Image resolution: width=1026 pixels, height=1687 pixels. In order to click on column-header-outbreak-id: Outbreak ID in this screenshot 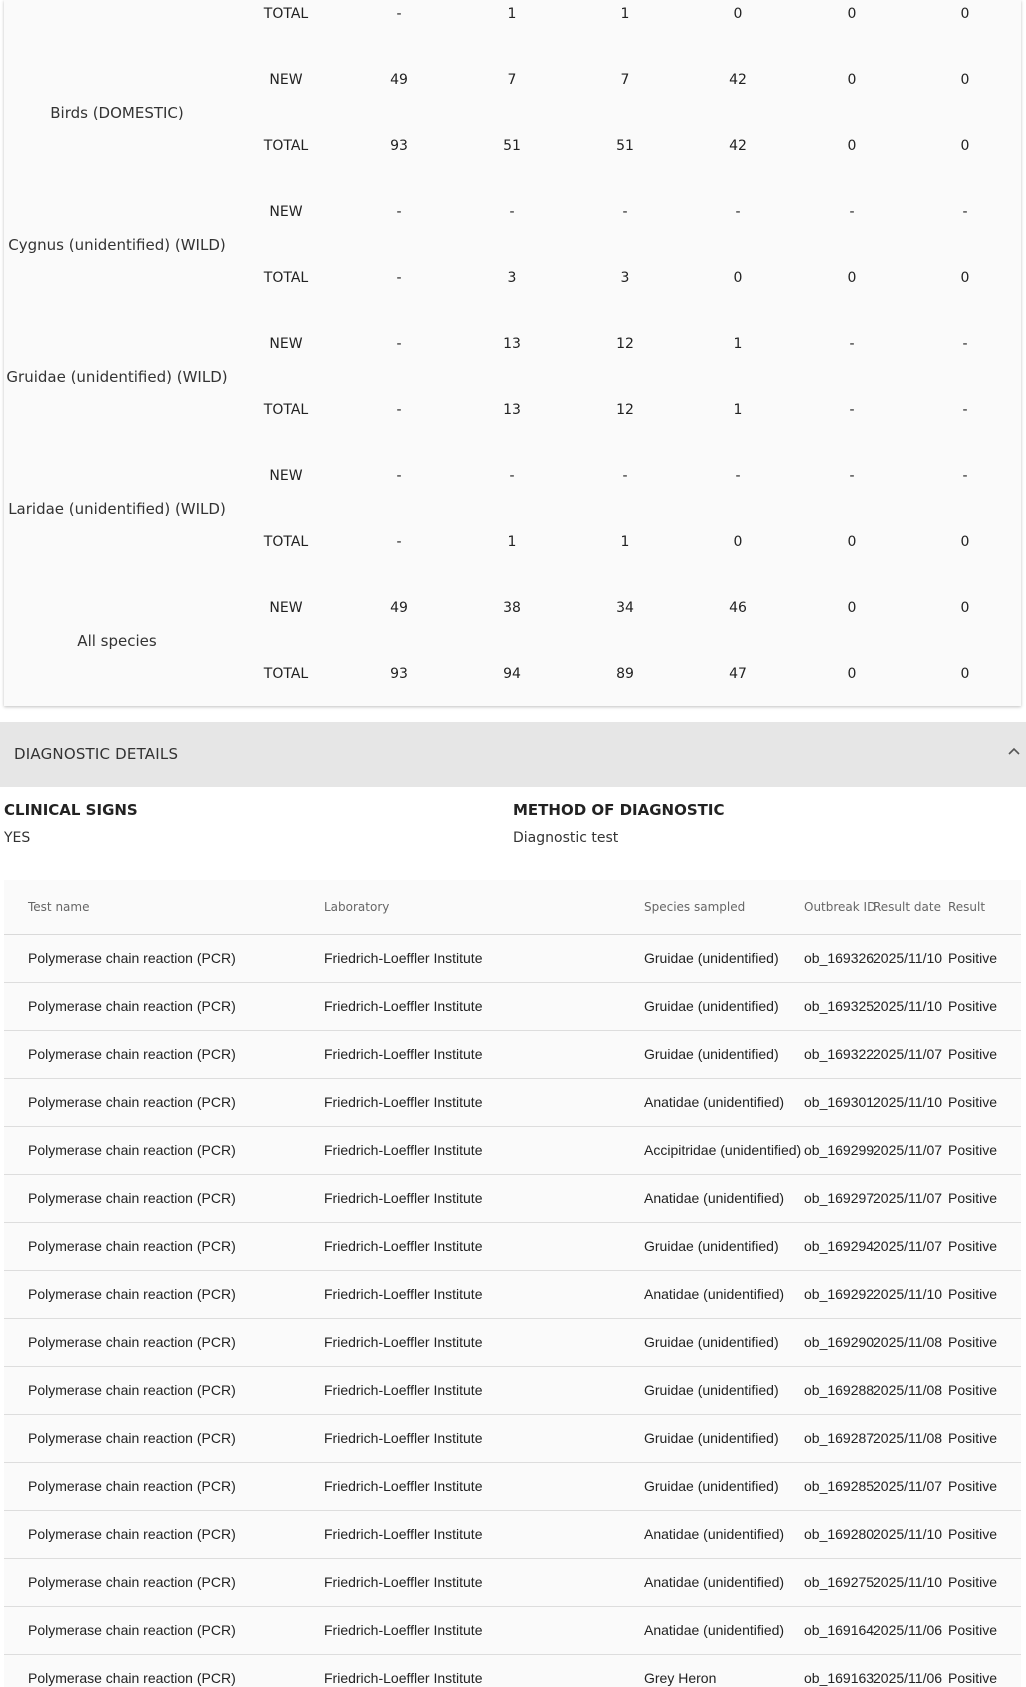, I will do `click(840, 907)`.